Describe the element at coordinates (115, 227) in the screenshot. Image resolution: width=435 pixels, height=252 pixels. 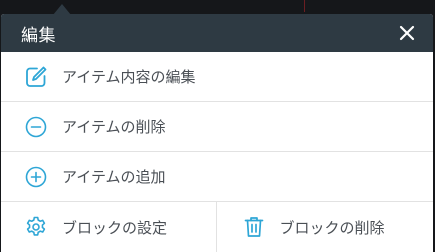
I see `block-settings-label: ブロックの設定` at that location.